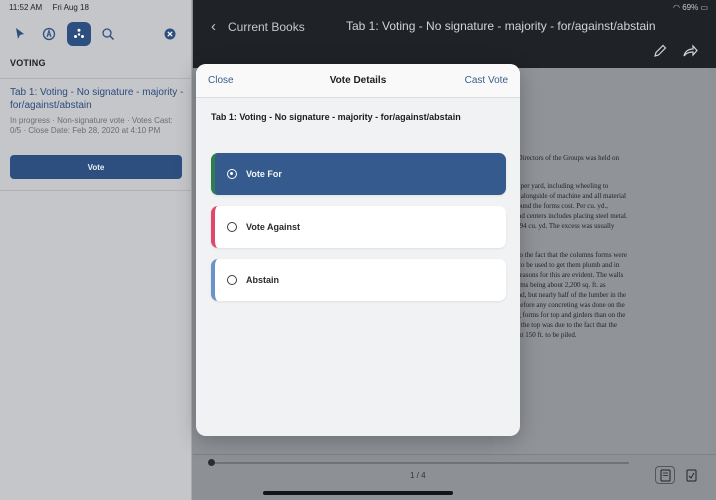  What do you see at coordinates (79, 34) in the screenshot?
I see `voting-tool-icon` at bounding box center [79, 34].